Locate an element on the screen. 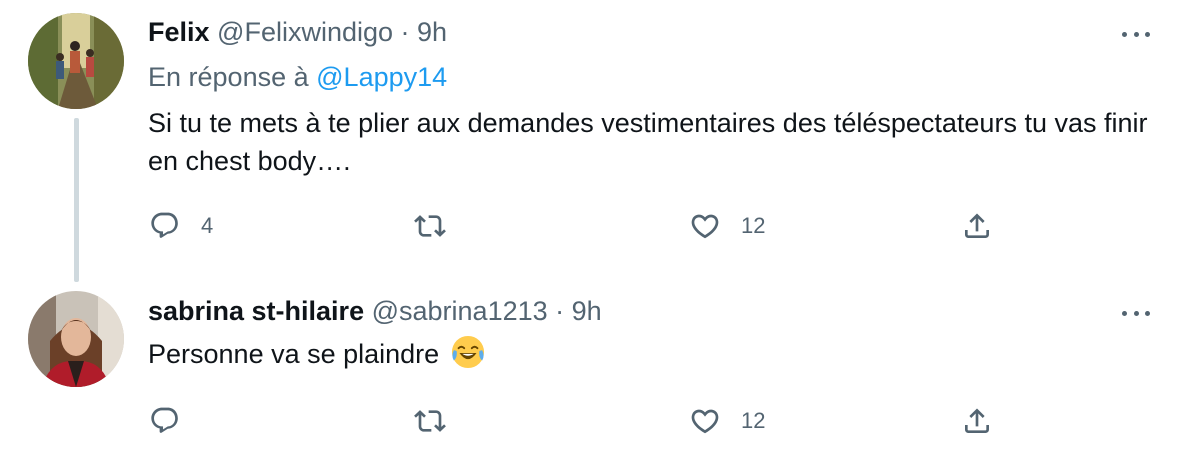 Image resolution: width=1192 pixels, height=454 pixels. tweet-header: Felix @Felixwindigo · 9h is located at coordinates (297, 32).